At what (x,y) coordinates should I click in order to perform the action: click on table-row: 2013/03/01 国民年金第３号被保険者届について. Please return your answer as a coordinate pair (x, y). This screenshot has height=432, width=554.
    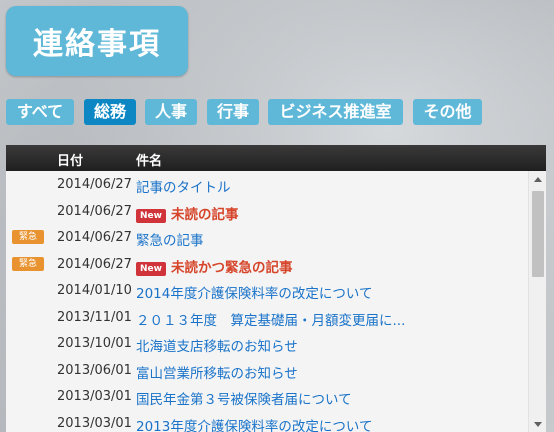
    Looking at the image, I should click on (267, 396).